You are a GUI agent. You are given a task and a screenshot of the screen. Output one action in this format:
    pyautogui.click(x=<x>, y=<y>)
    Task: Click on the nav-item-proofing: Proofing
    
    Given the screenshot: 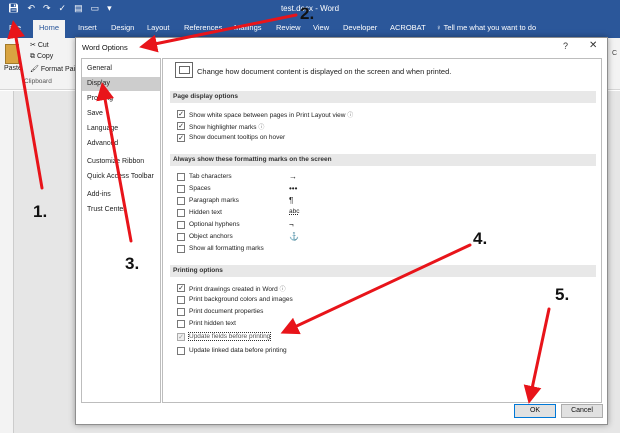 What is the action you would take?
    pyautogui.click(x=121, y=99)
    